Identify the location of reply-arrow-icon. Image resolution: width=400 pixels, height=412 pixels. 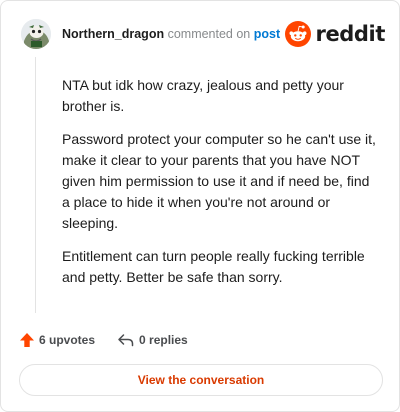
(126, 340).